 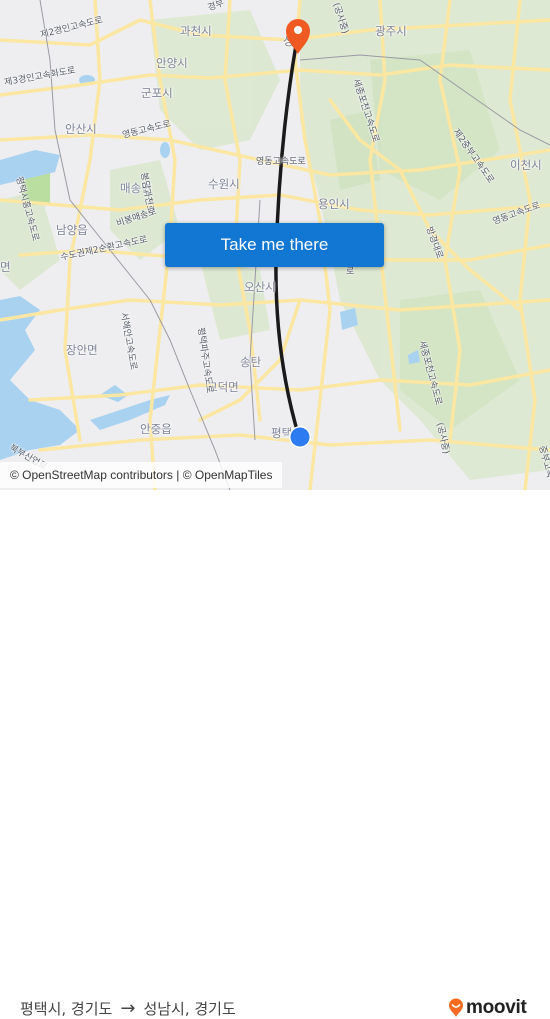 What do you see at coordinates (300, 437) in the screenshot?
I see `origin-marker-icon` at bounding box center [300, 437].